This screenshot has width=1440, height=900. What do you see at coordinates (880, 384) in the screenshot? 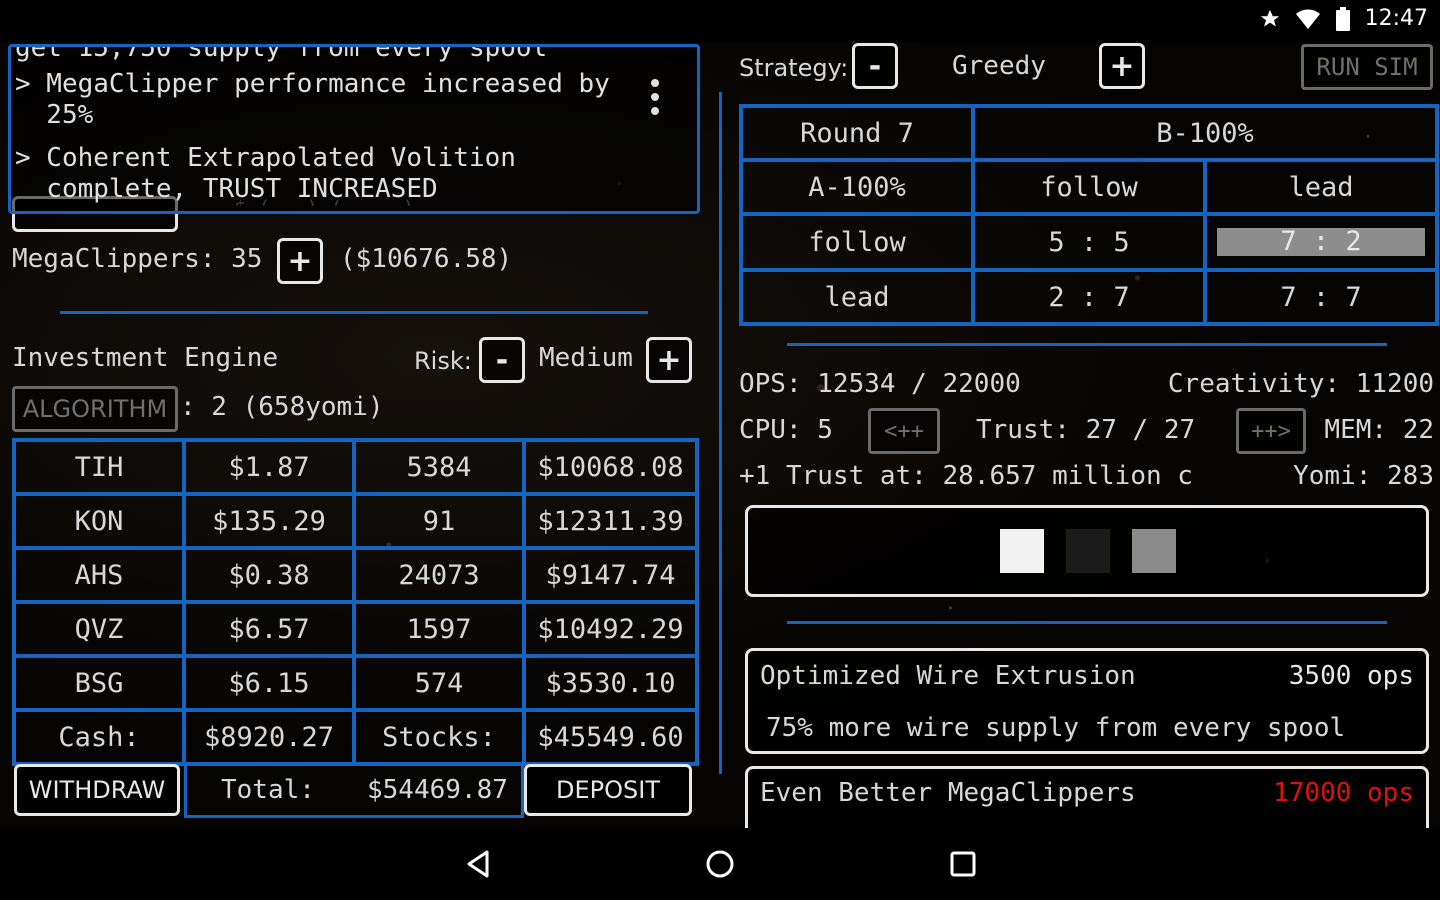
I see `ops-readout: OPS: 12534 / 22000` at bounding box center [880, 384].